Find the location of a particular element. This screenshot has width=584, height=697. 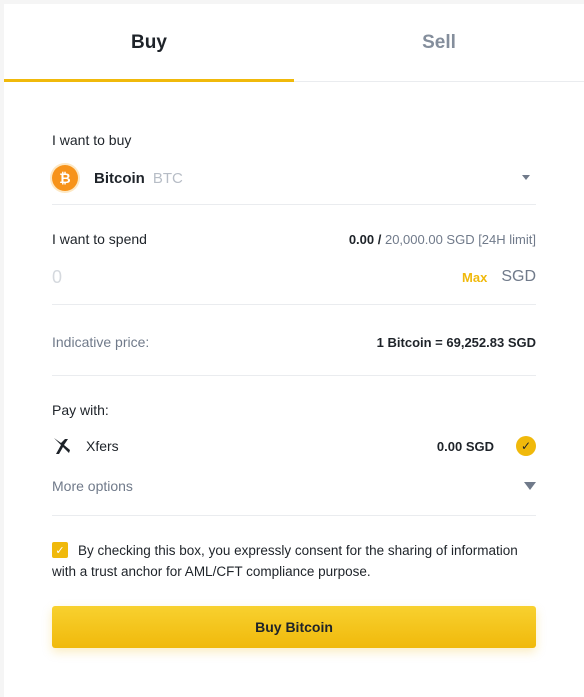

payment-section: Pay with: is located at coordinates (294, 410).